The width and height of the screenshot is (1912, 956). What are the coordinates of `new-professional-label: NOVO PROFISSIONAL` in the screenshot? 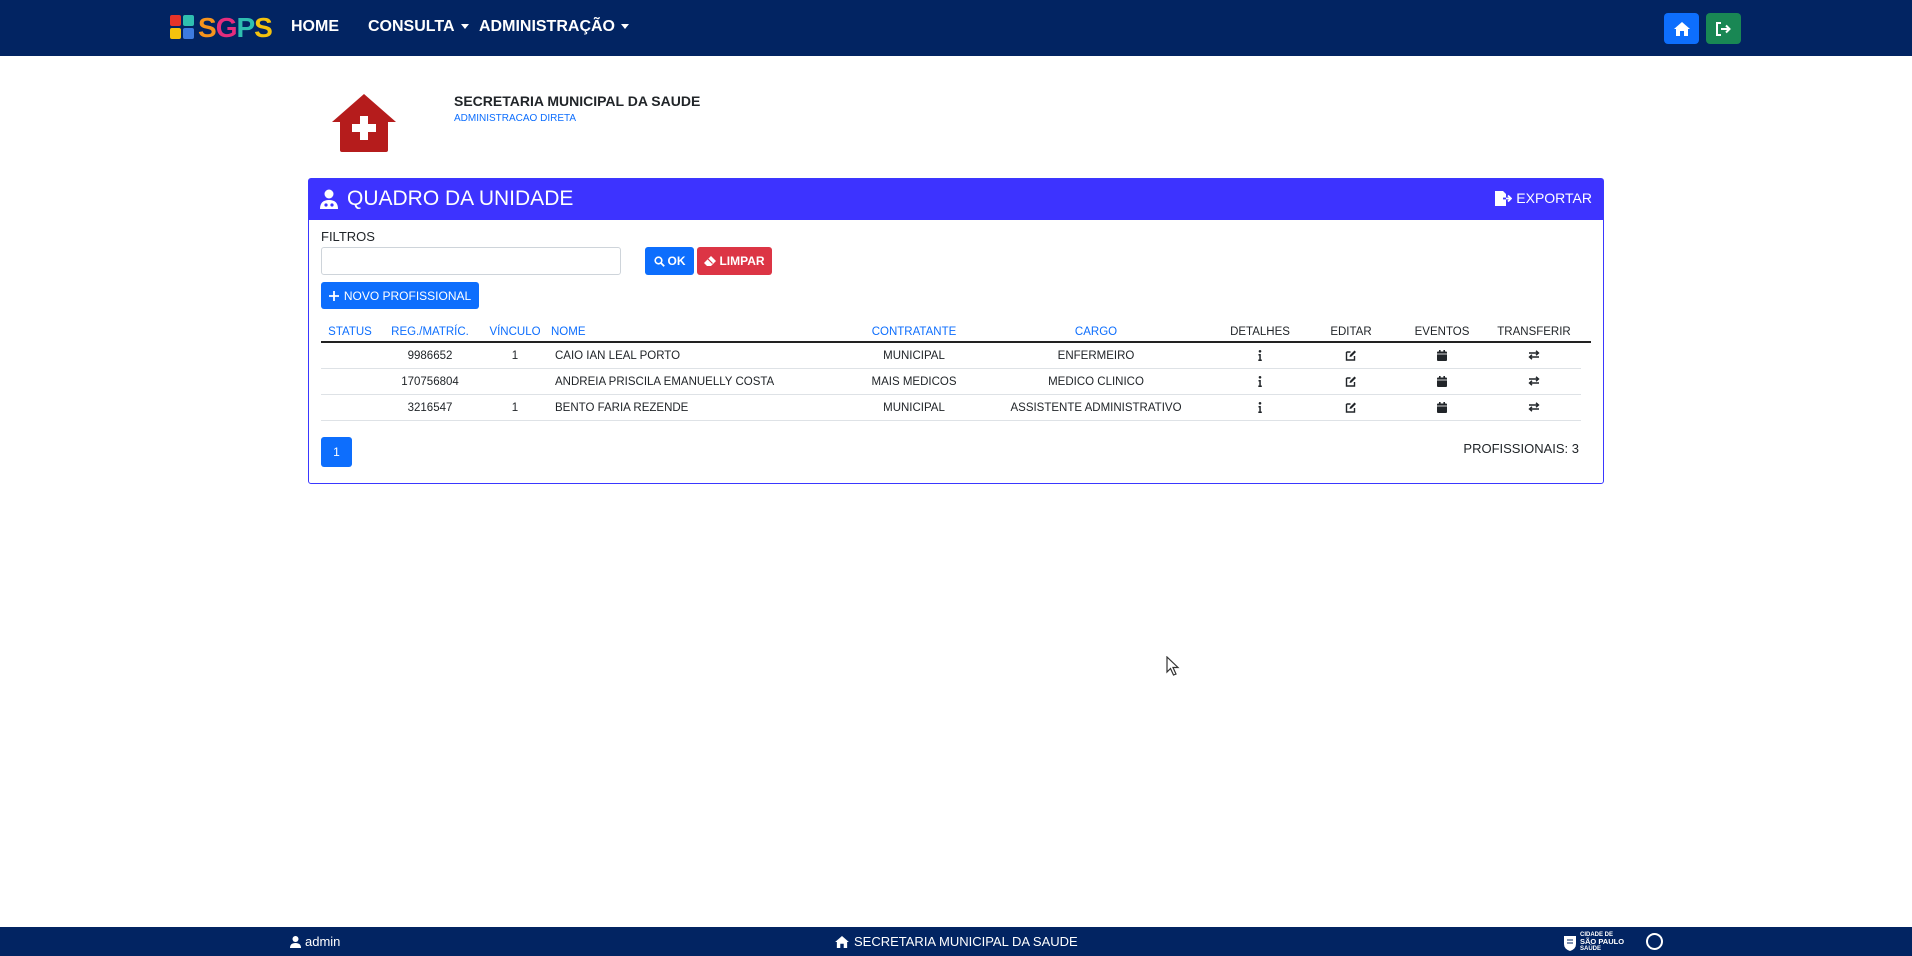 It's located at (407, 295).